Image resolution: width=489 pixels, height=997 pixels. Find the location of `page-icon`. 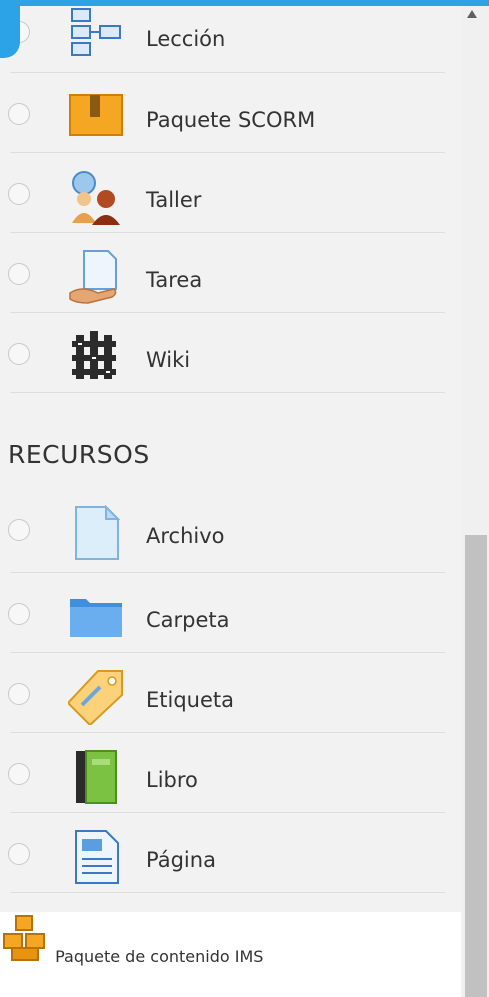

page-icon is located at coordinates (96, 857).